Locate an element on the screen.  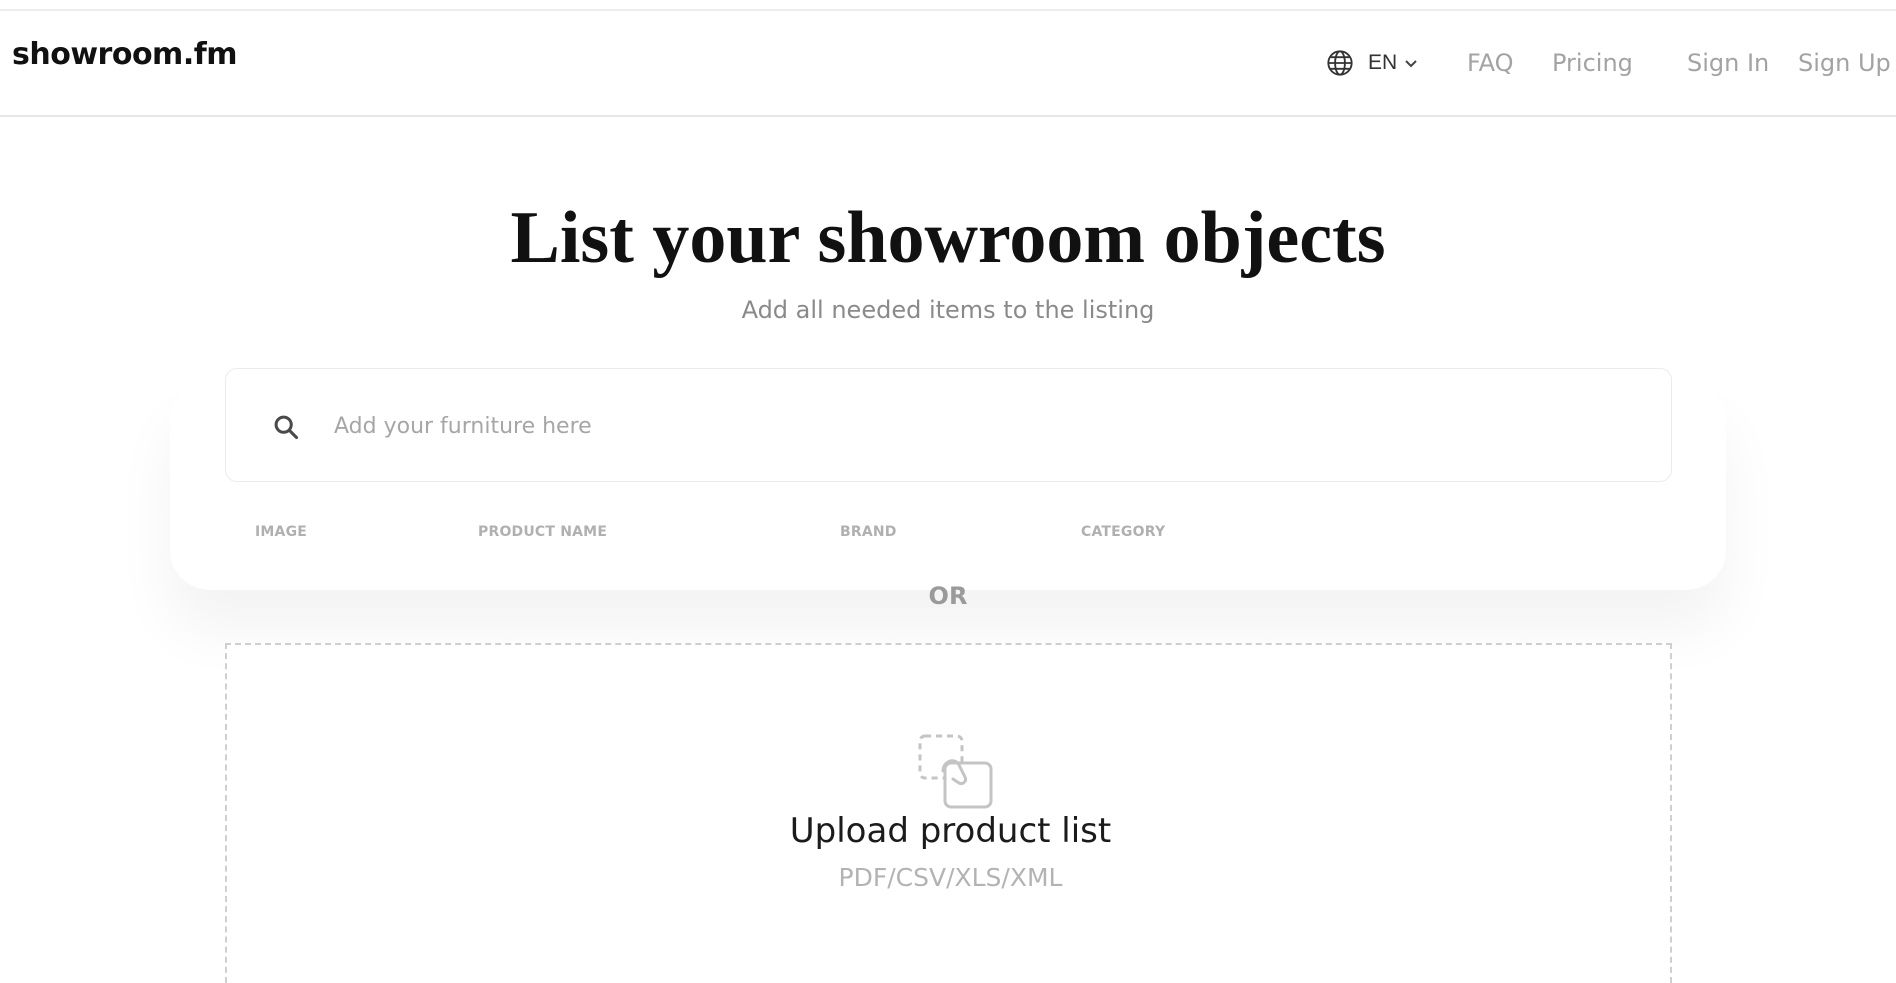
or-divider: OR is located at coordinates (948, 596).